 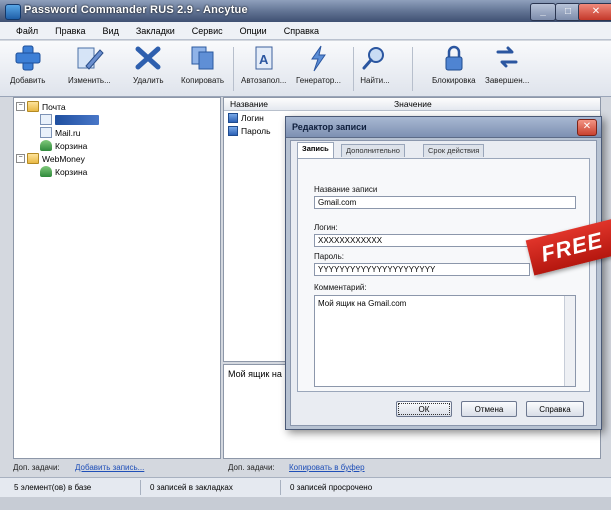 What do you see at coordinates (305, 503) in the screenshot?
I see `bottom-strip` at bounding box center [305, 503].